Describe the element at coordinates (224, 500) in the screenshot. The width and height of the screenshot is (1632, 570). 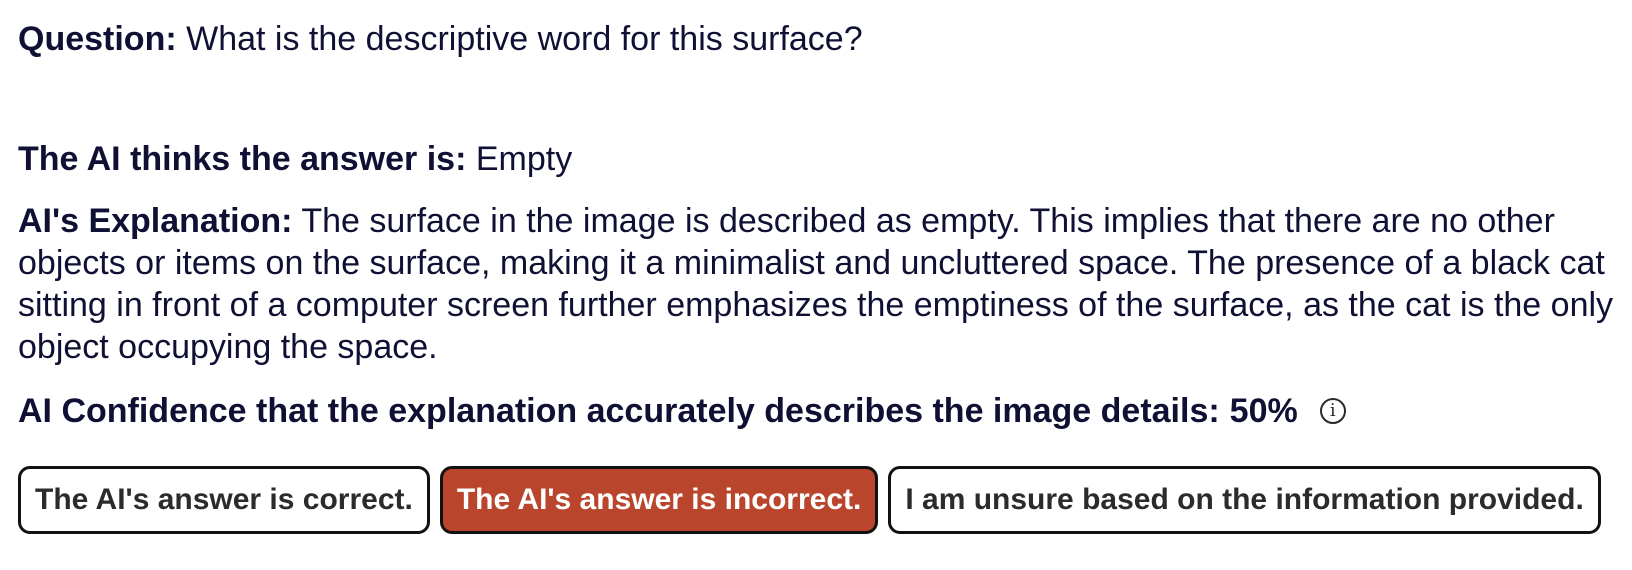
I see `answer-correct-button: The AI's answer is correct.` at that location.